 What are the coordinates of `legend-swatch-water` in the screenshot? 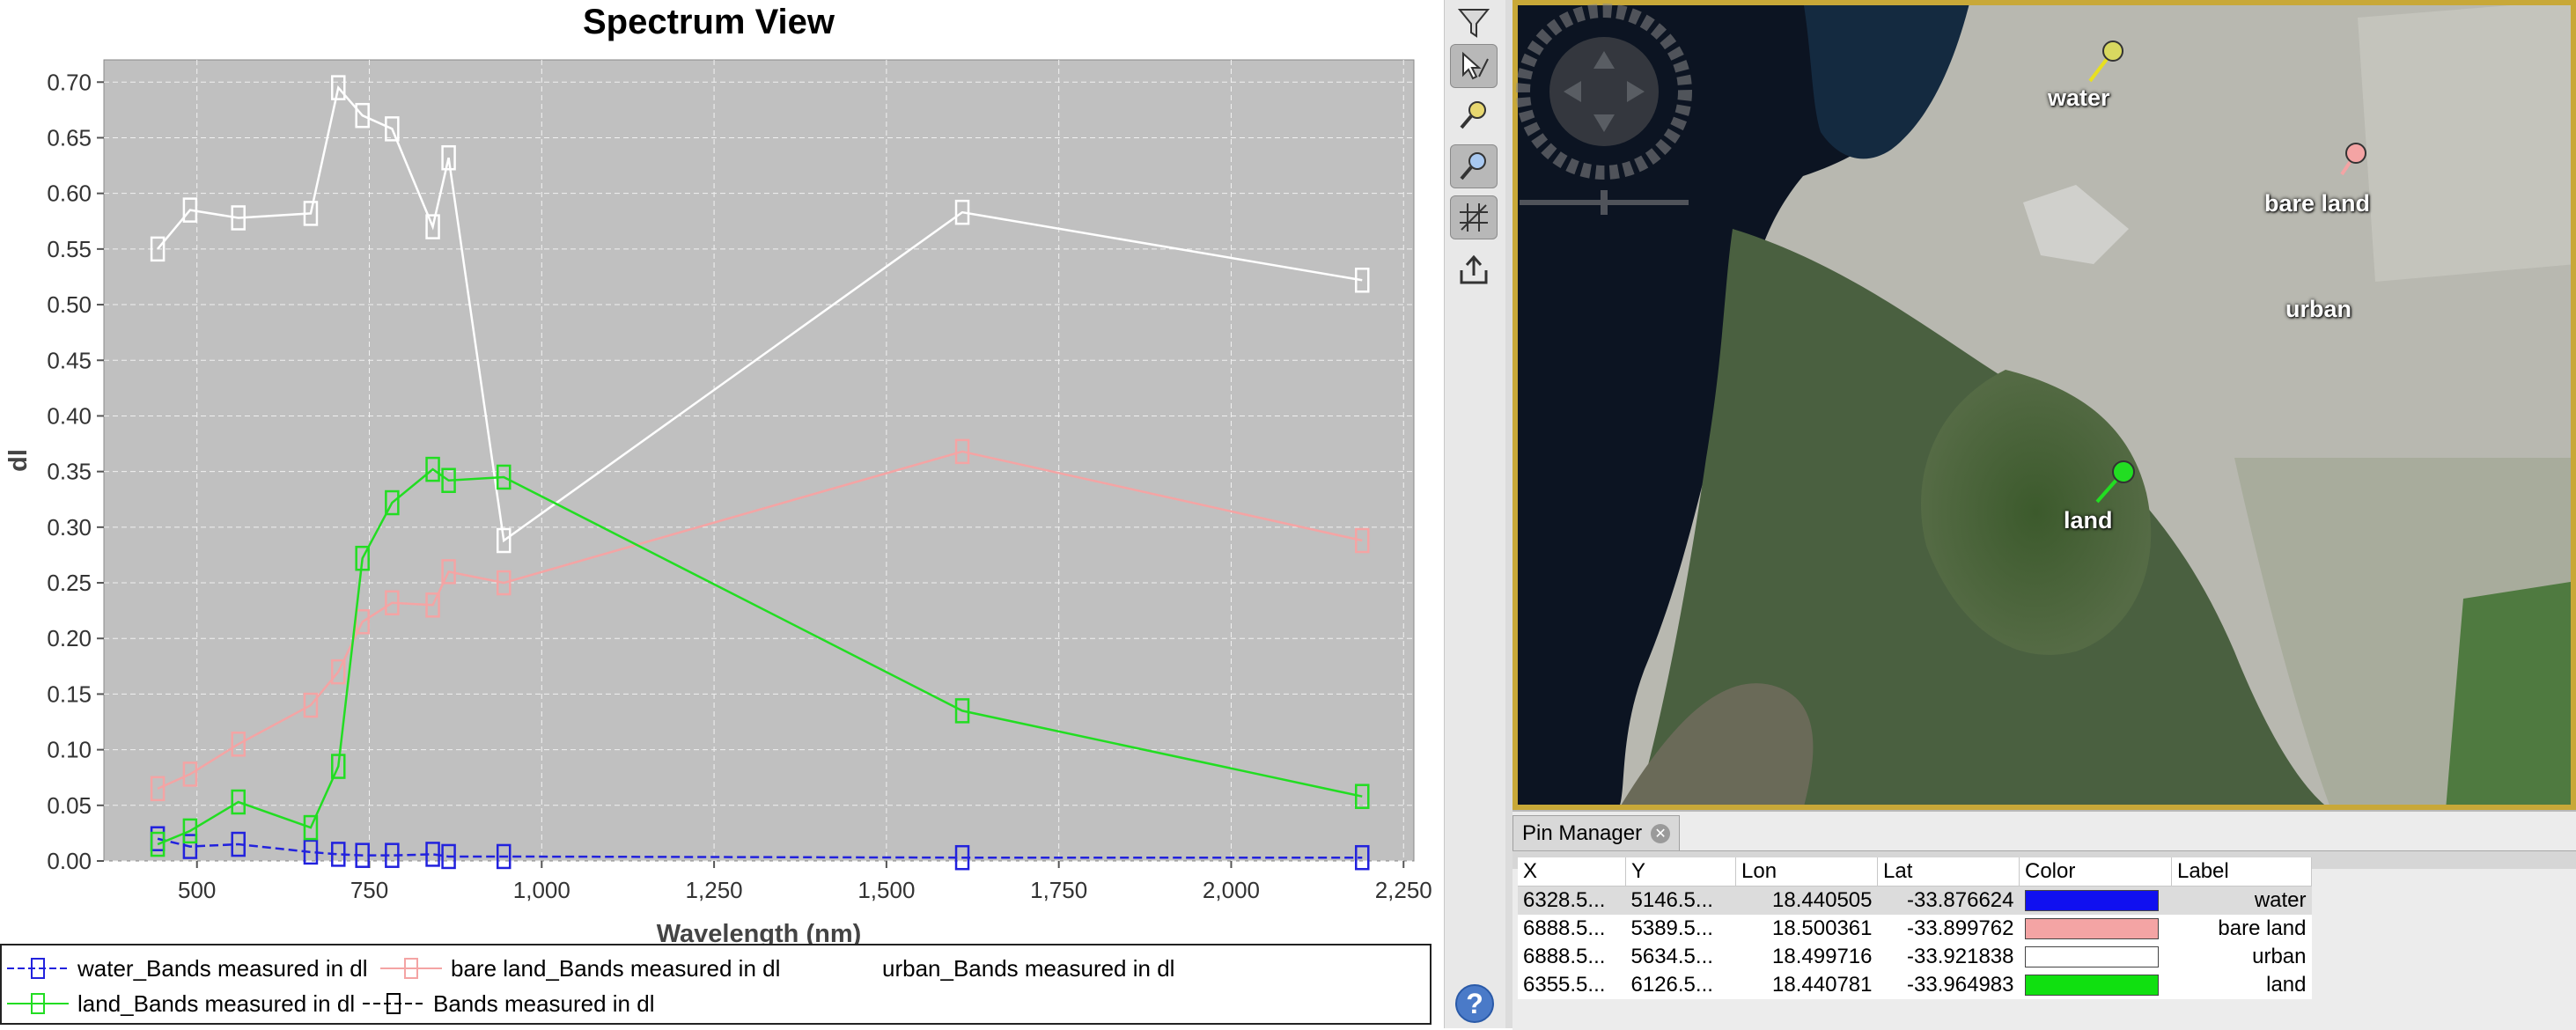 It's located at (38, 968).